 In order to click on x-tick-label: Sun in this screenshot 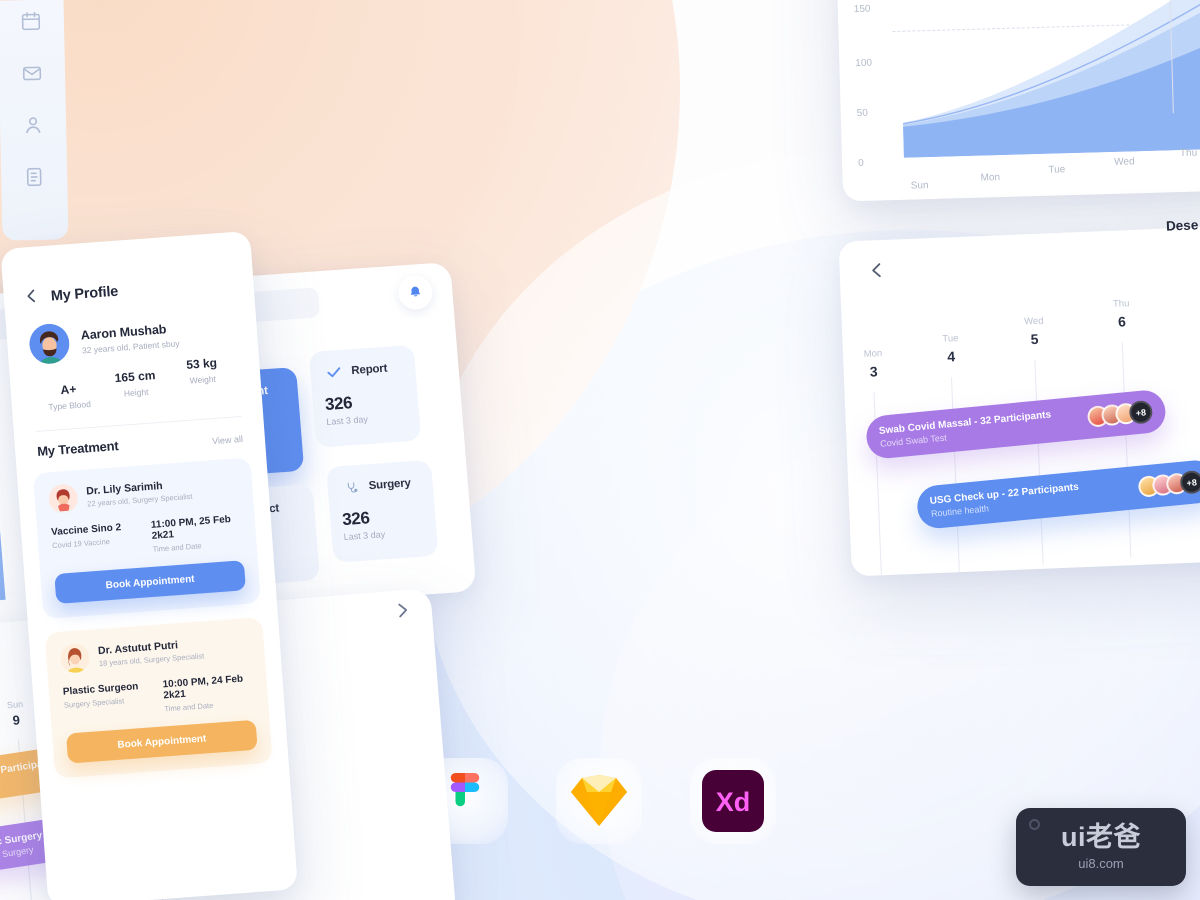, I will do `click(919, 186)`.